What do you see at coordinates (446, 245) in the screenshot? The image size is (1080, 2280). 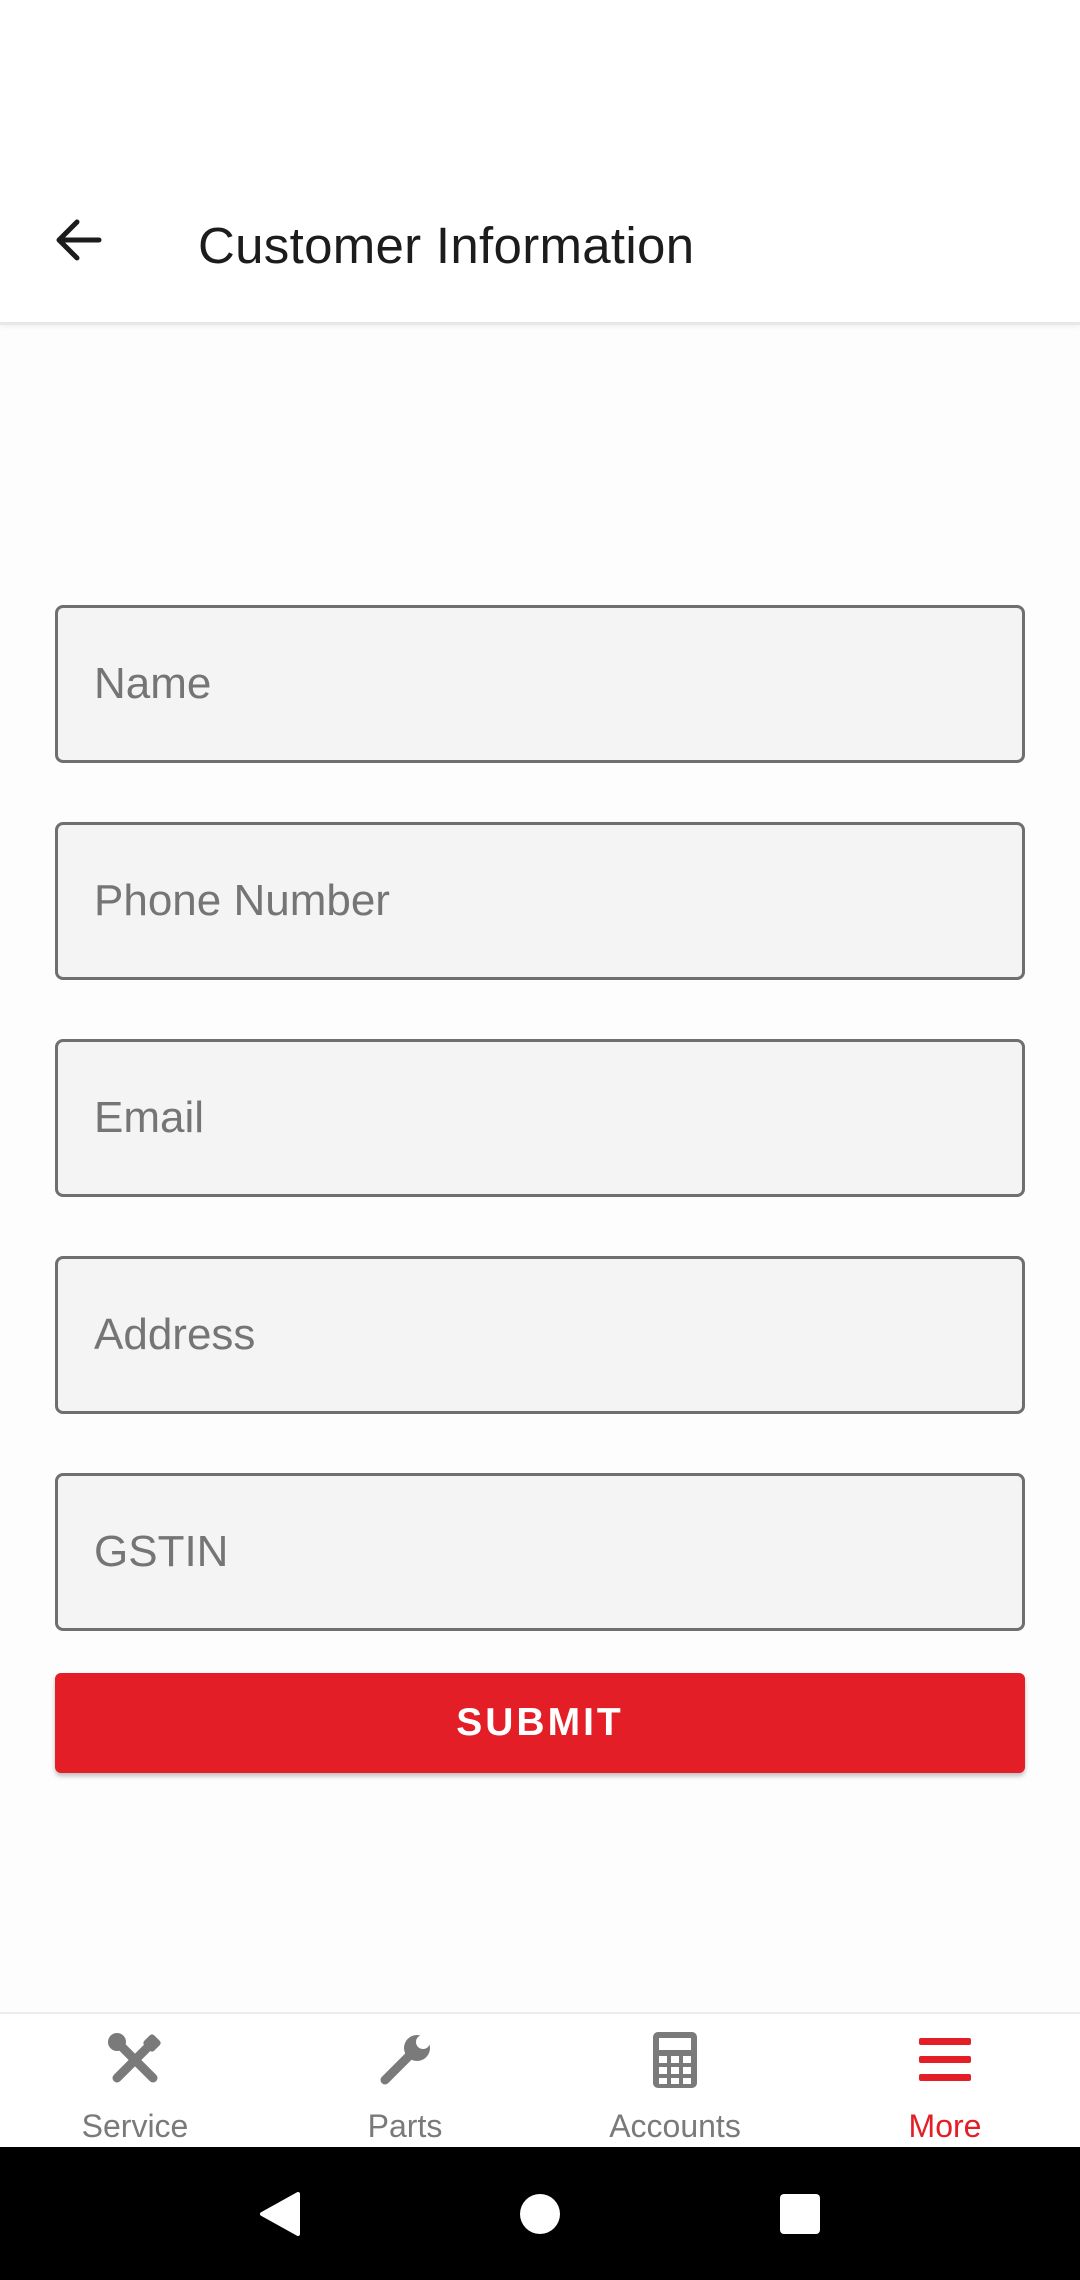 I see `page-title: Customer Information` at bounding box center [446, 245].